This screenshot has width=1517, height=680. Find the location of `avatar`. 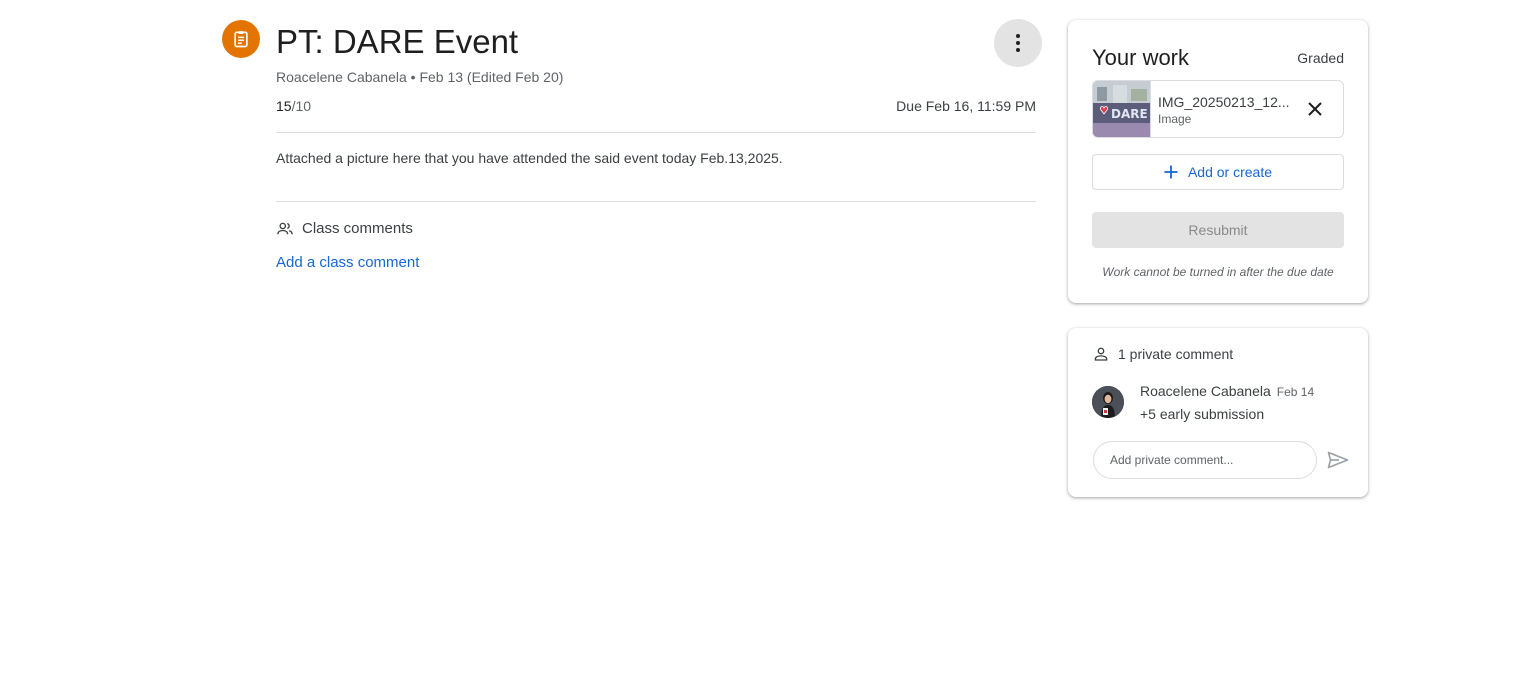

avatar is located at coordinates (1108, 402).